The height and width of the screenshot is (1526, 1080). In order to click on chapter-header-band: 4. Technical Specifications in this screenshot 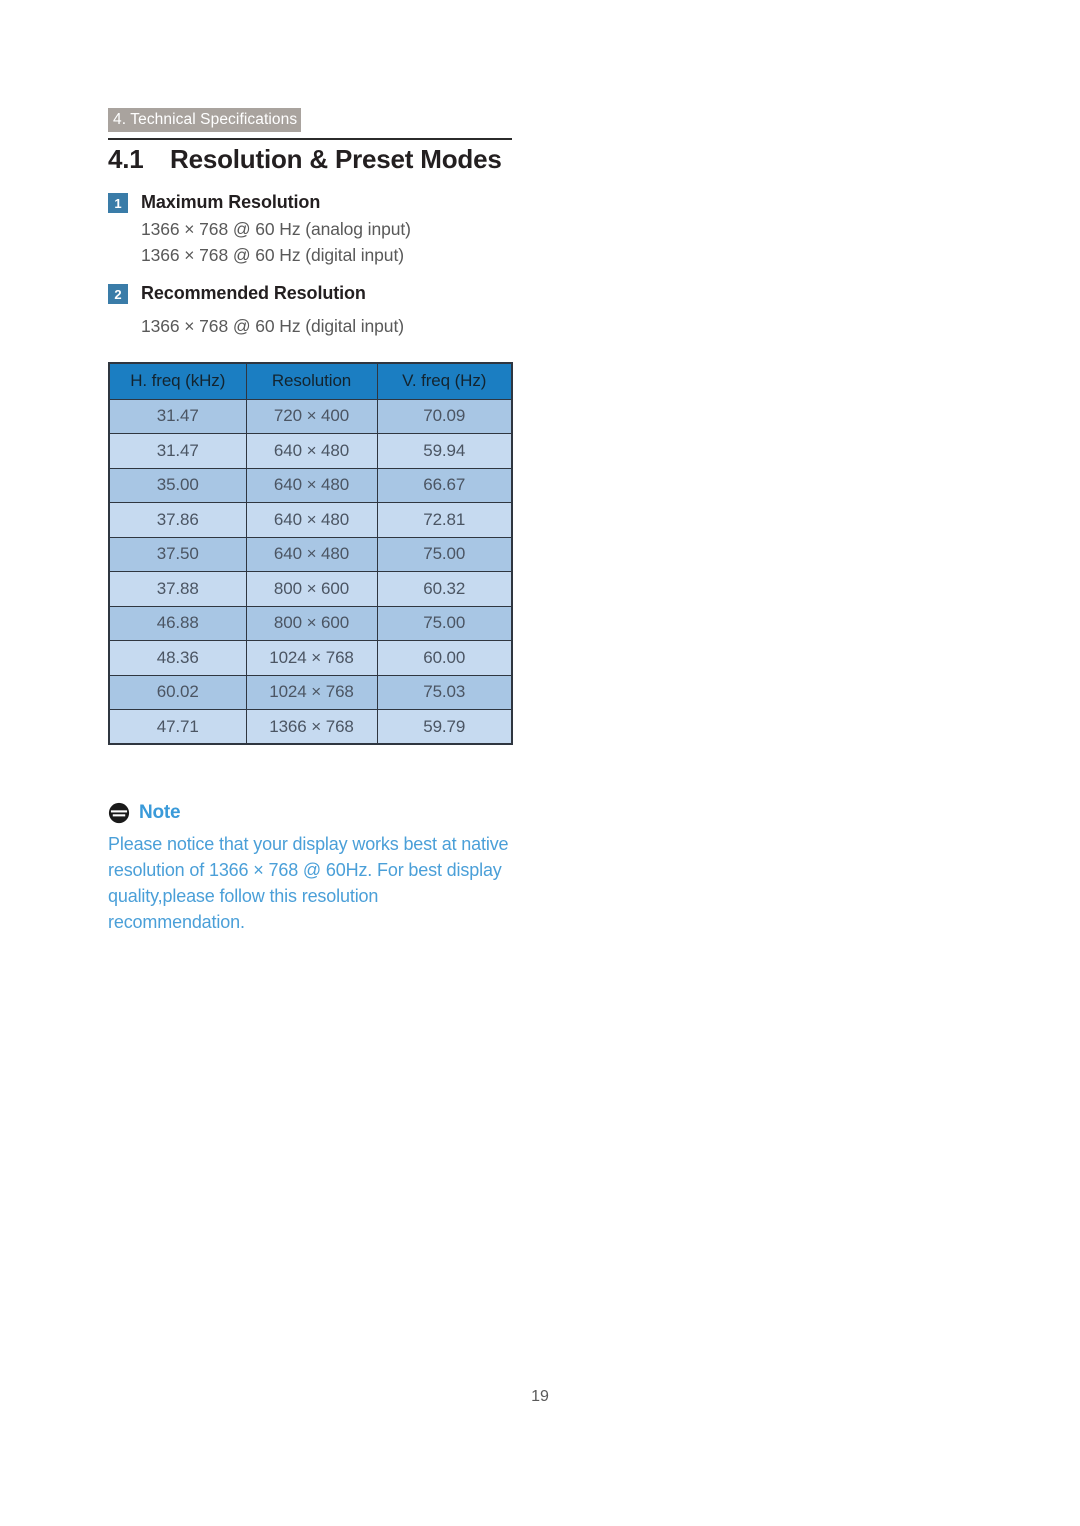, I will do `click(205, 120)`.